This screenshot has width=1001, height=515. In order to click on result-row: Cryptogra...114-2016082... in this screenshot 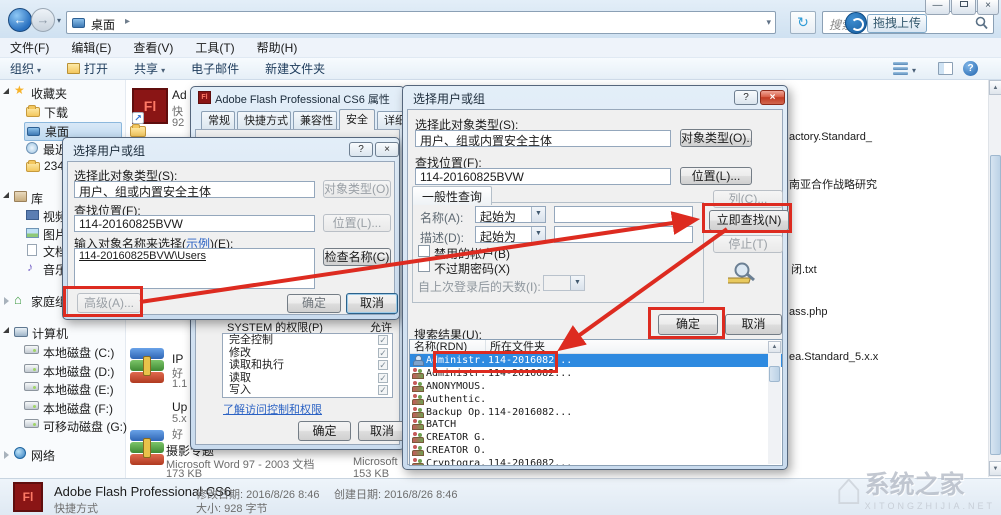, I will do `click(596, 461)`.